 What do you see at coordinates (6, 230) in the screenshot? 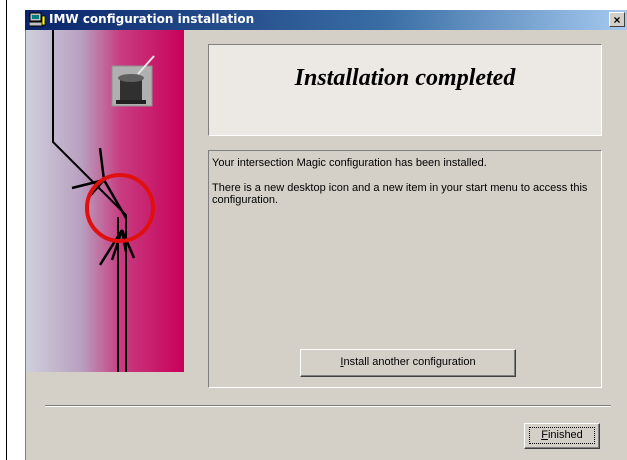
I see `screen-edge-line` at bounding box center [6, 230].